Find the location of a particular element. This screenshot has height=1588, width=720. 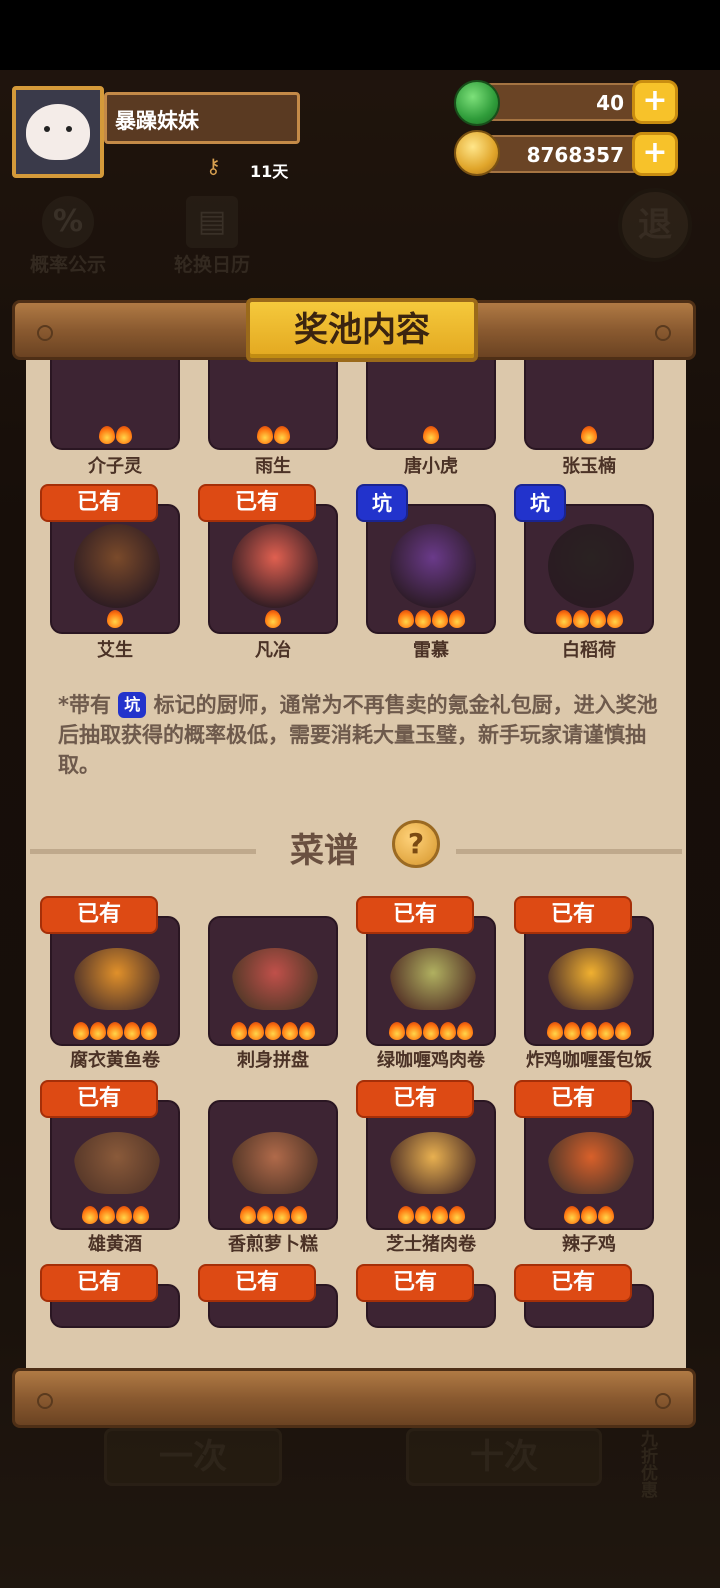

gold-coin-icon is located at coordinates (477, 153).